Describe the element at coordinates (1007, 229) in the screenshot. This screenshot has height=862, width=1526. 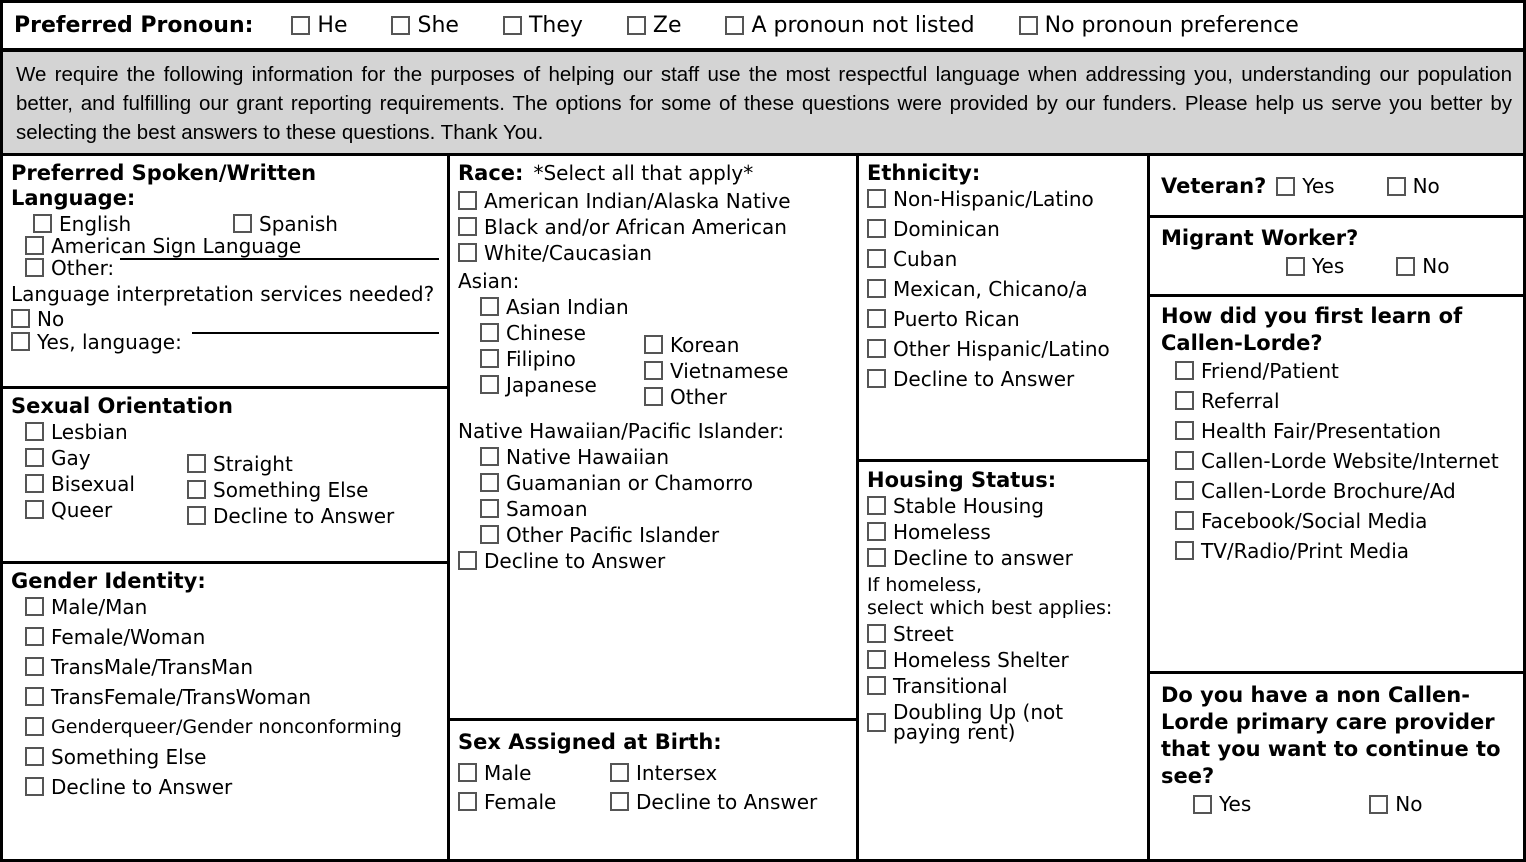
I see `ethnicity-option-dominican: Dominican` at that location.